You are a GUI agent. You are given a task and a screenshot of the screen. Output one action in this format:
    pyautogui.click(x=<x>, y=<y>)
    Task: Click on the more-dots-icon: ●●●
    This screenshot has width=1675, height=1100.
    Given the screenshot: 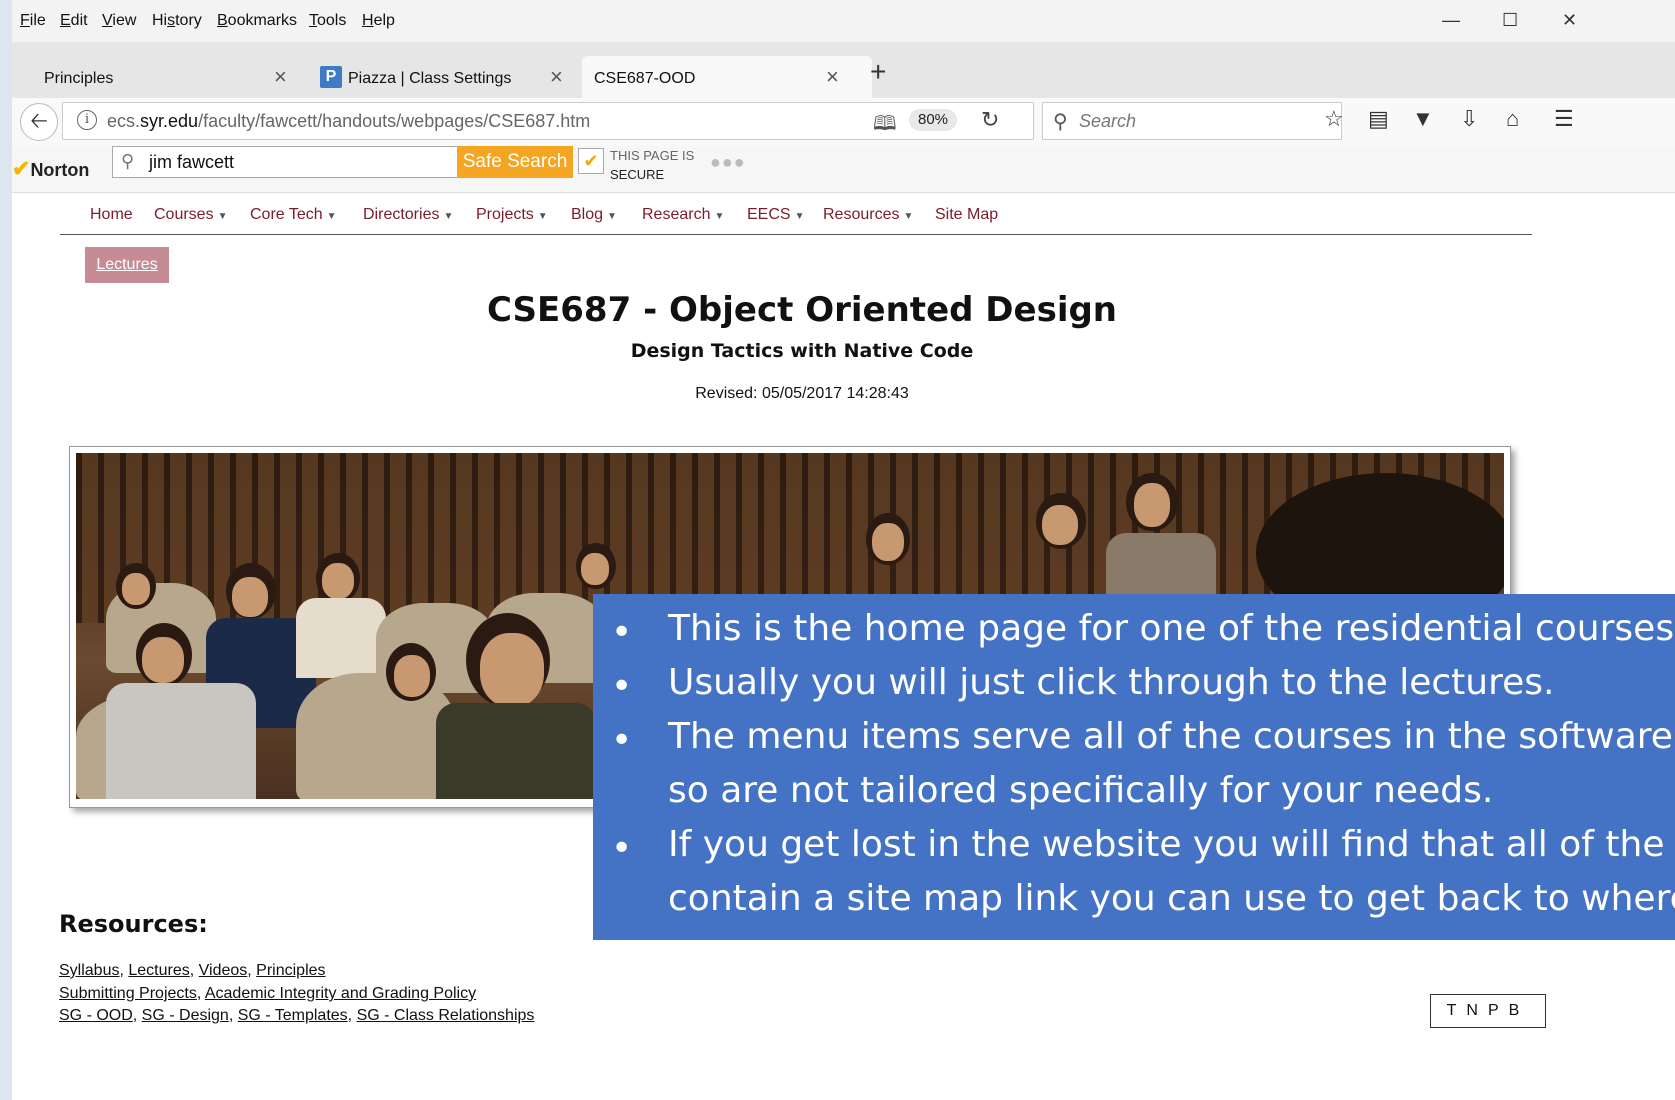 What is the action you would take?
    pyautogui.click(x=728, y=162)
    